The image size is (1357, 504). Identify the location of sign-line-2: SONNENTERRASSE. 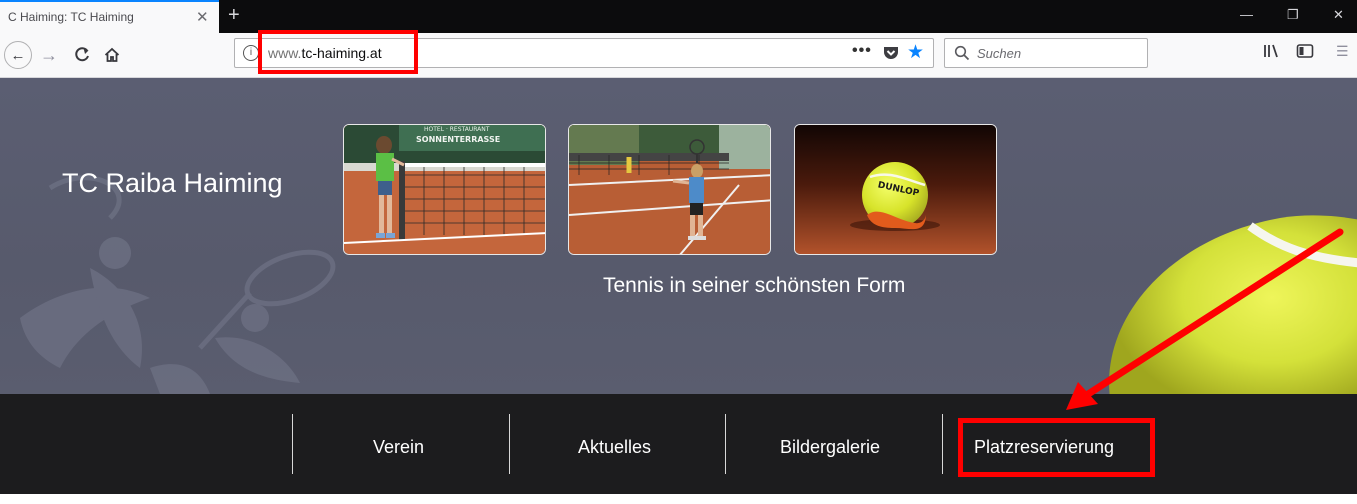
(458, 139).